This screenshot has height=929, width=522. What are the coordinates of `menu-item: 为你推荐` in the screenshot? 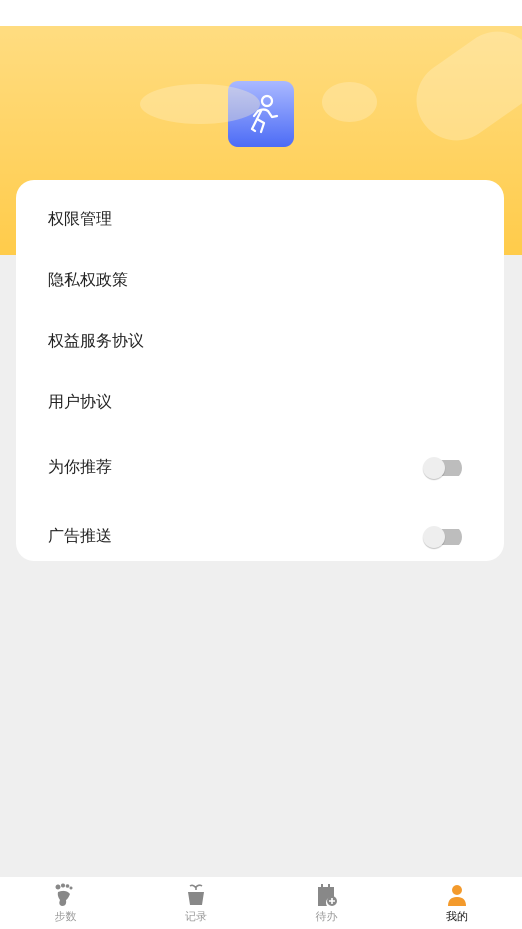 It's located at (80, 467).